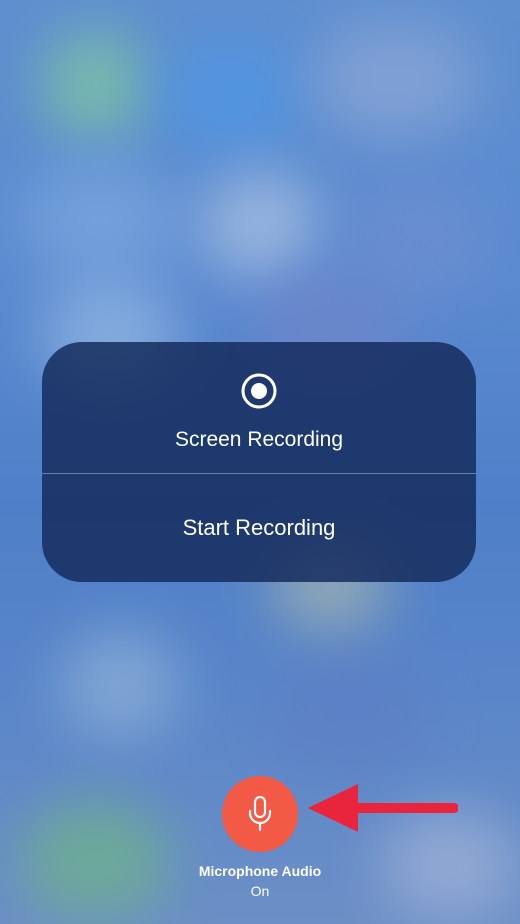 The width and height of the screenshot is (520, 924). I want to click on microphone-icon, so click(260, 813).